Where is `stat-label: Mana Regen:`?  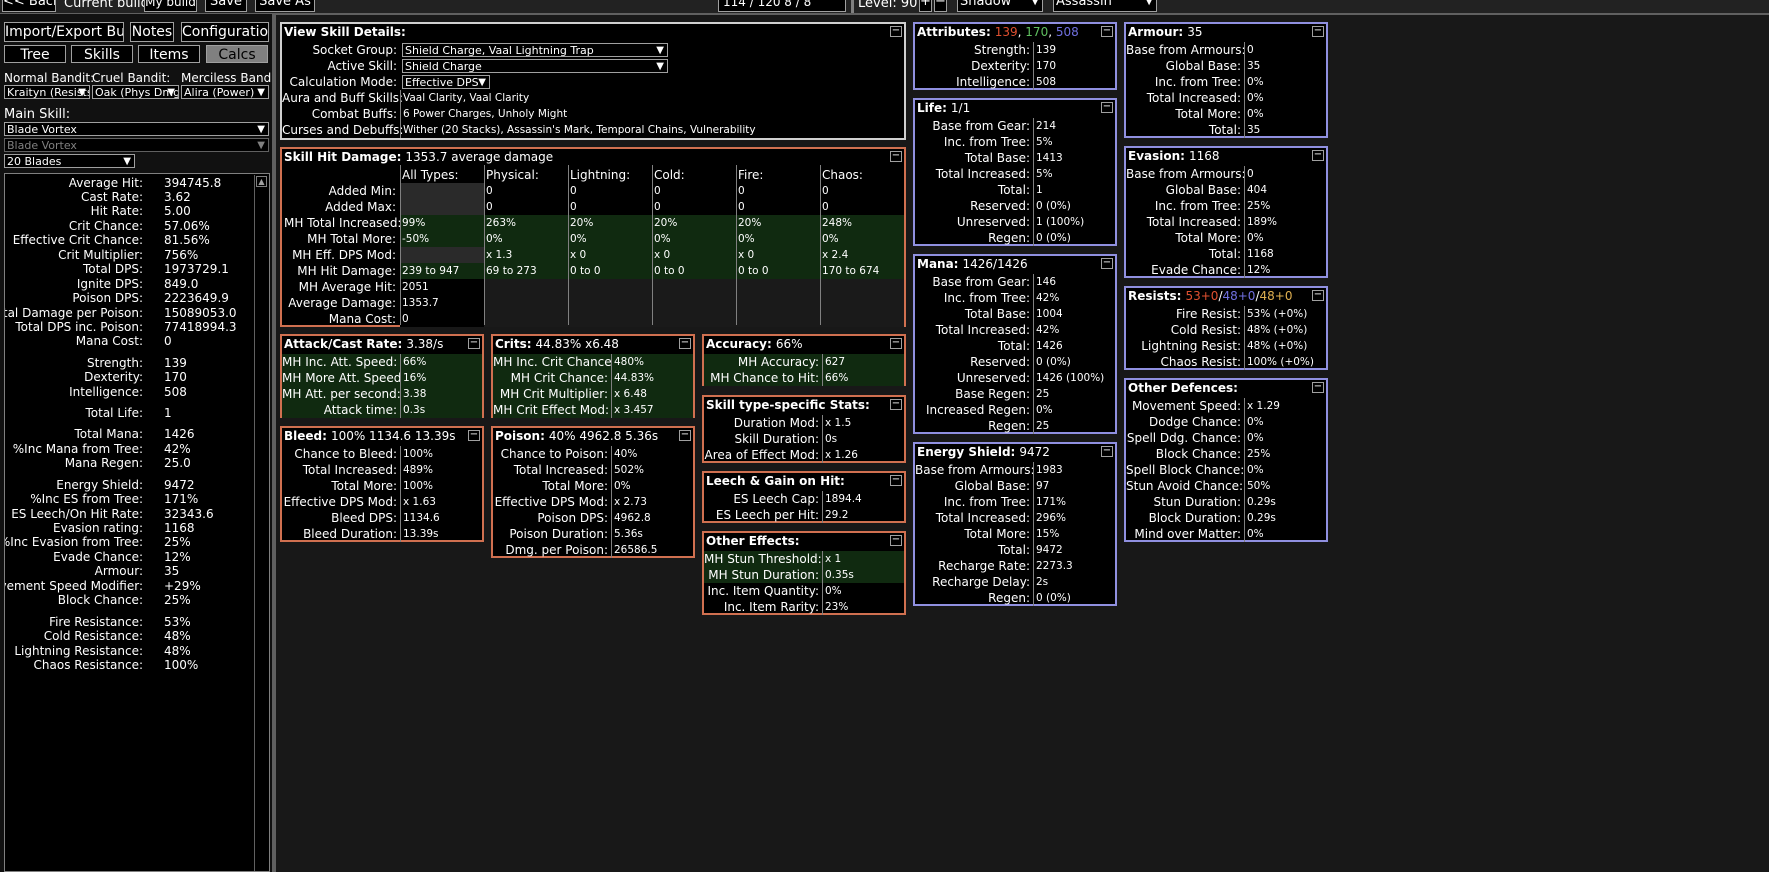 stat-label: Mana Regen: is located at coordinates (103, 463).